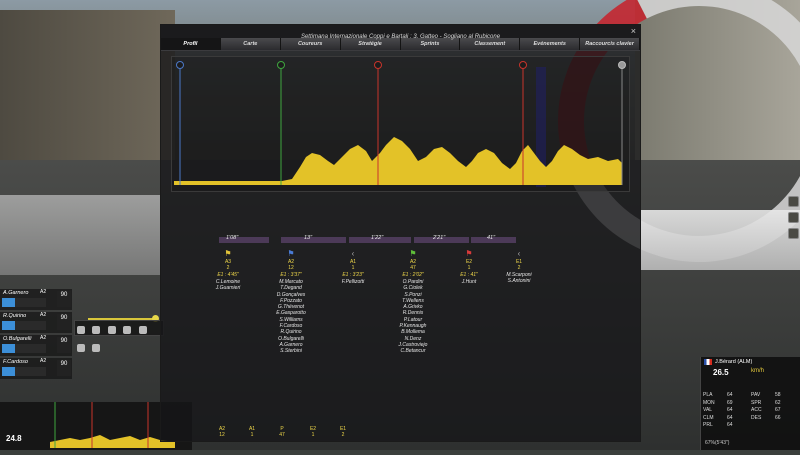 The height and width of the screenshot is (455, 800). I want to click on france-flag-icon, so click(708, 362).